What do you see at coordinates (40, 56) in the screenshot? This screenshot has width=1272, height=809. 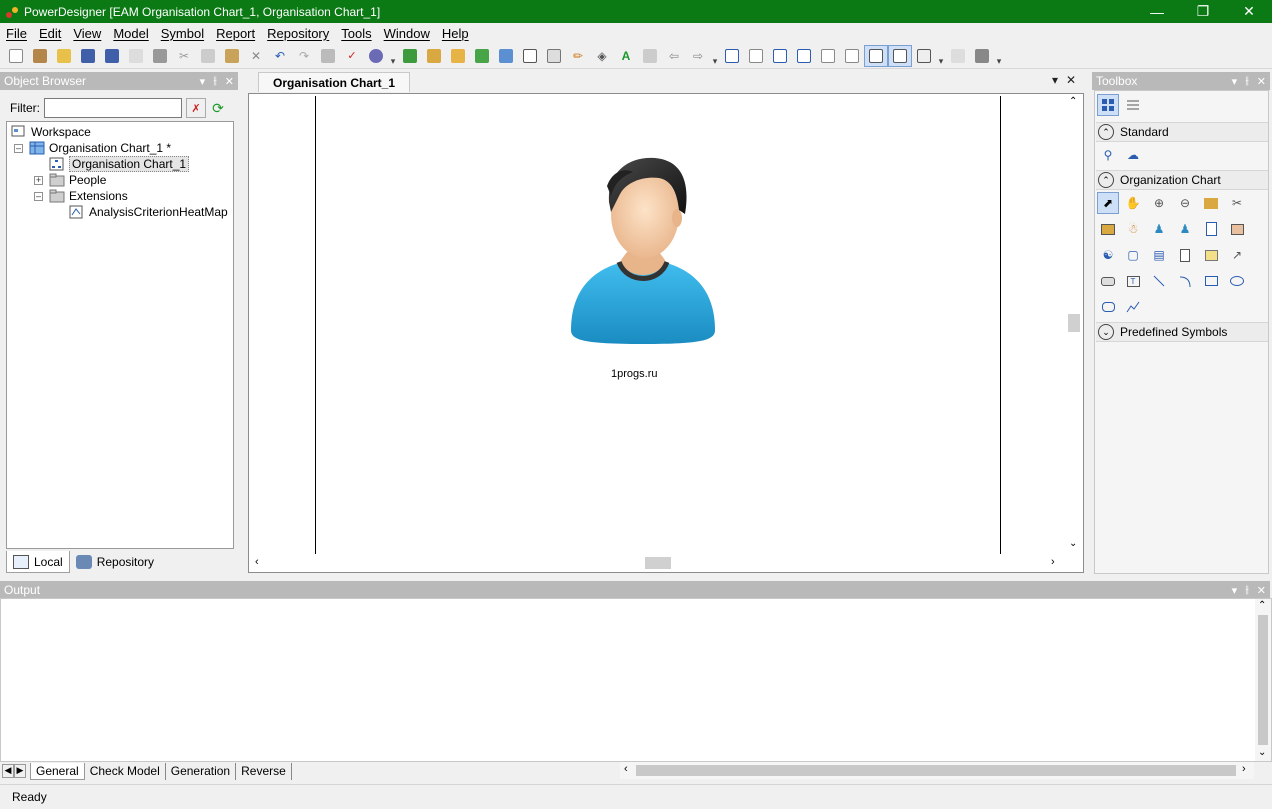 I see `new-project-icon` at bounding box center [40, 56].